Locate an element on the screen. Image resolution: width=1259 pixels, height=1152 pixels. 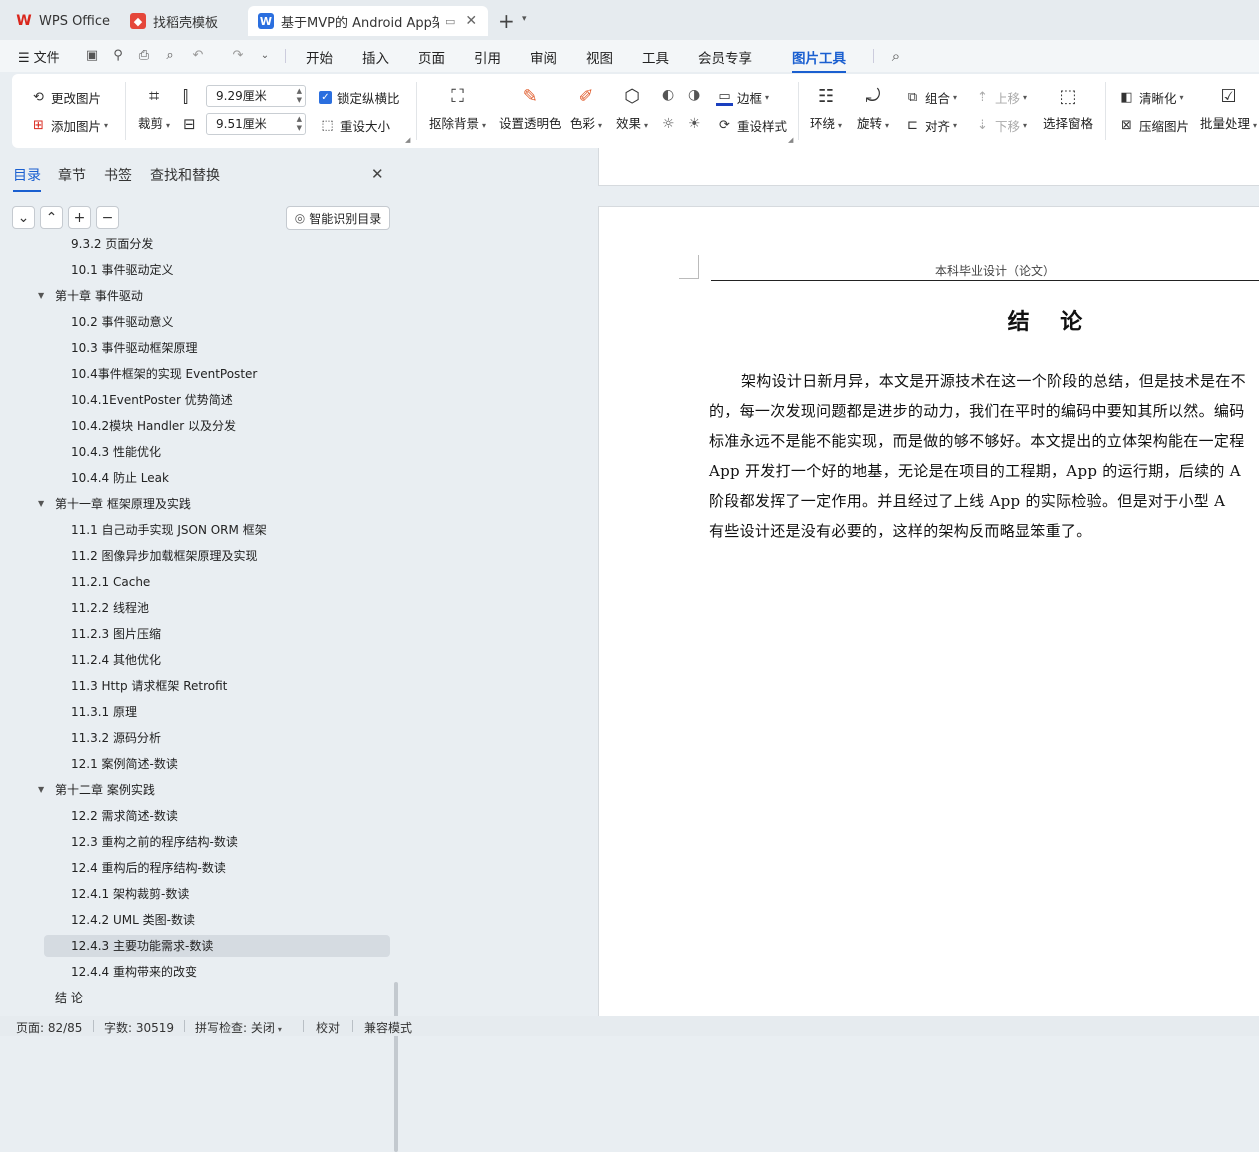
toc-item: 12.1 案例简述-数读 is located at coordinates (124, 764).